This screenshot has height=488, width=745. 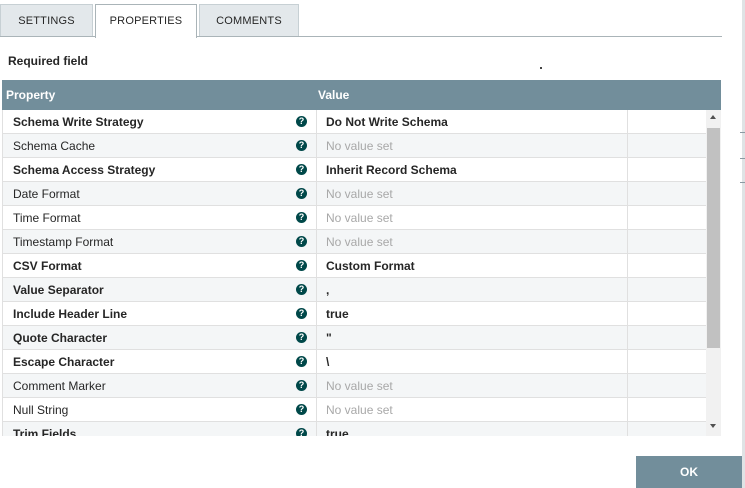 I want to click on property-name: Trim Fields, so click(x=45, y=431).